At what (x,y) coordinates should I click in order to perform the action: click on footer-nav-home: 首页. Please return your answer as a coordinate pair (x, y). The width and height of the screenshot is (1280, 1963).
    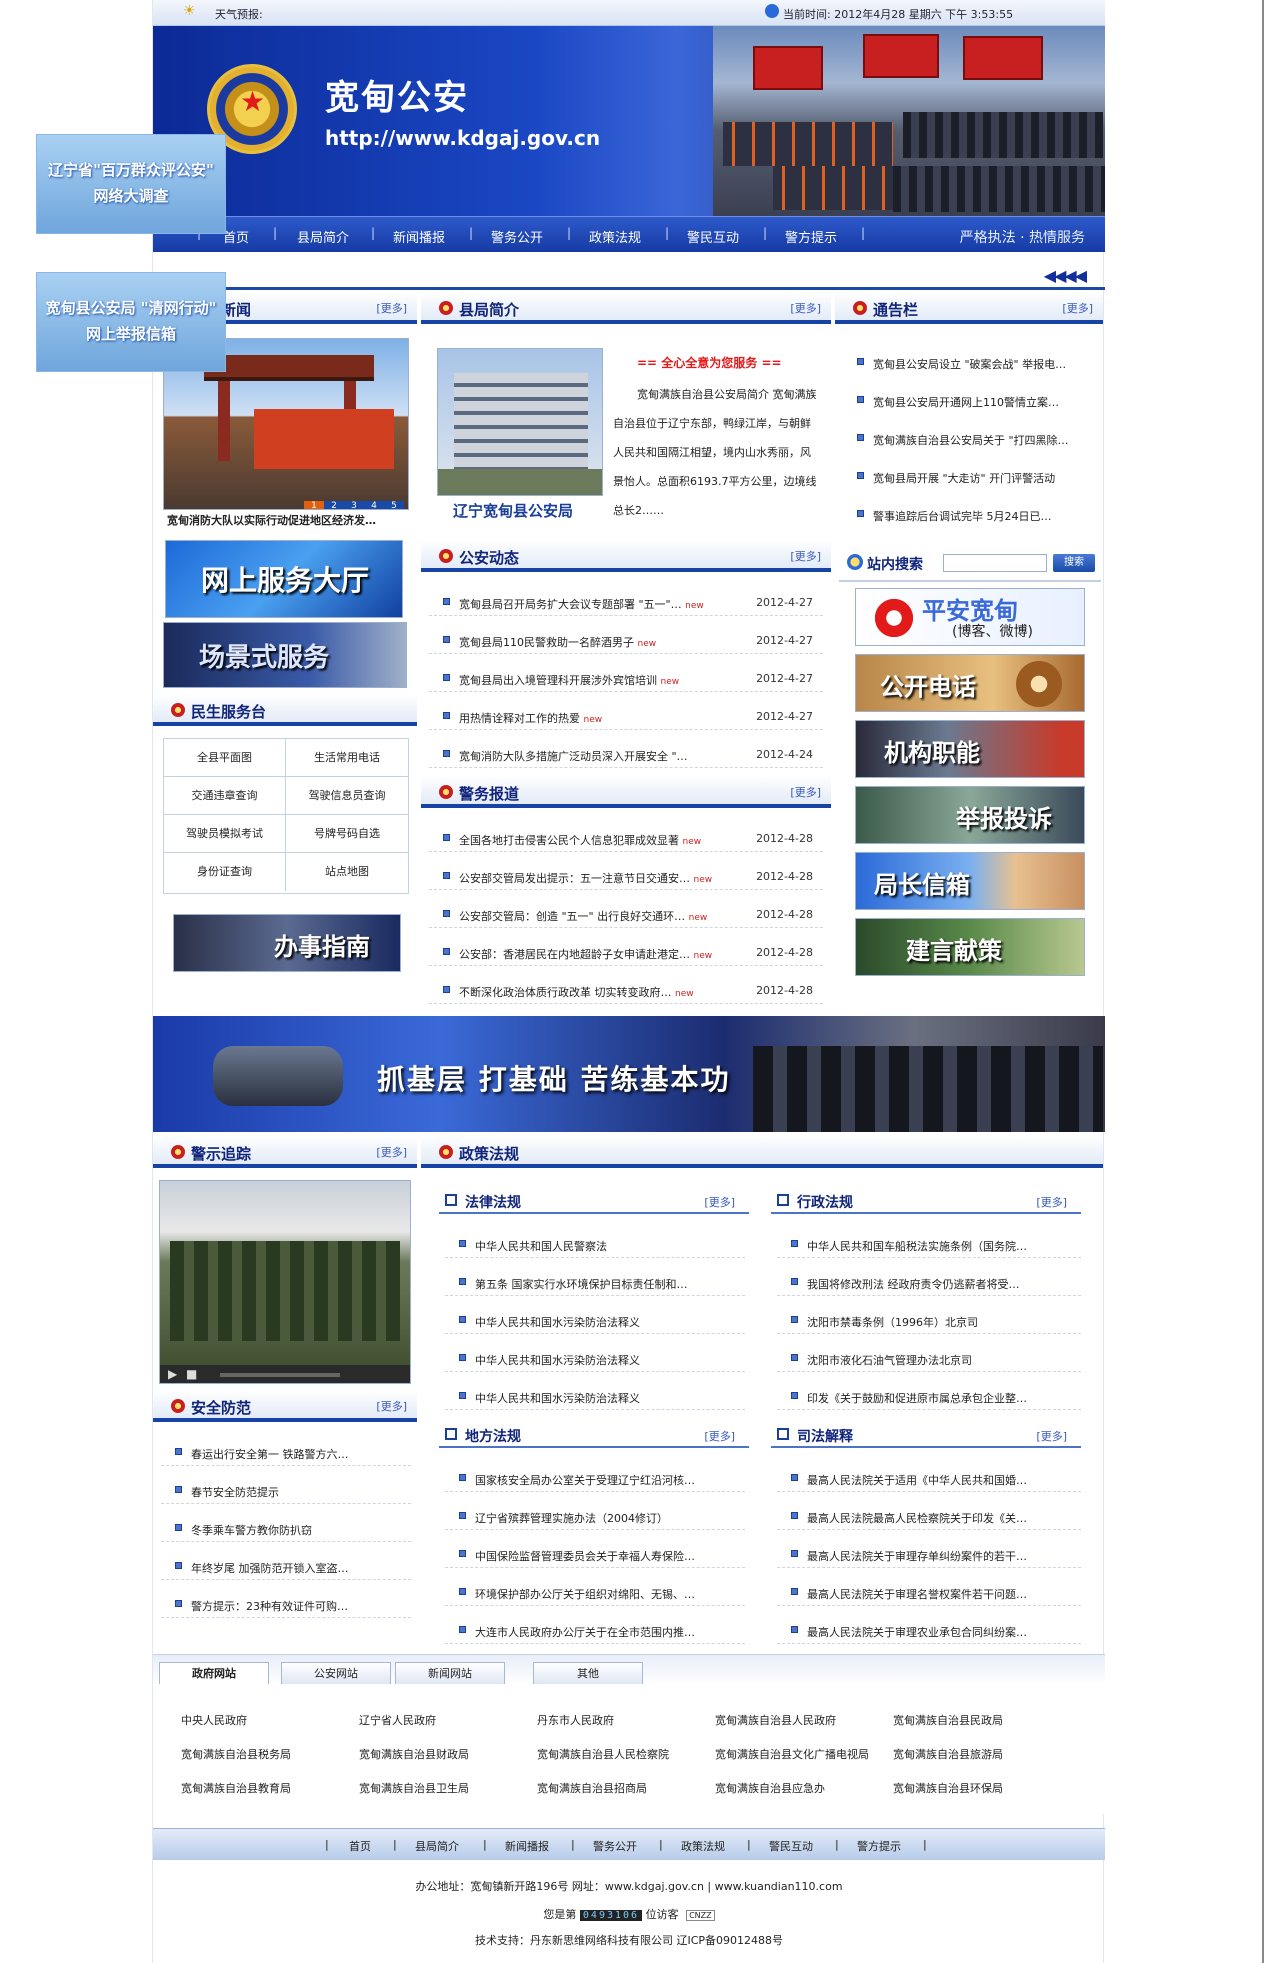
    Looking at the image, I should click on (360, 1846).